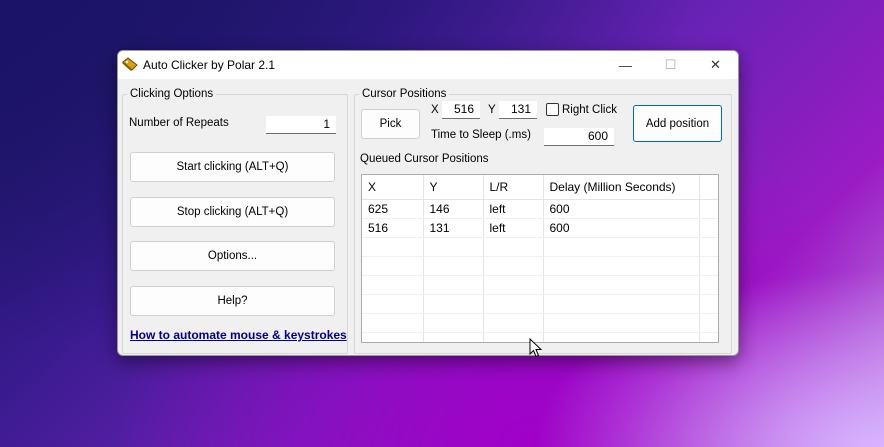 This screenshot has width=884, height=447. What do you see at coordinates (715, 65) in the screenshot?
I see `close-icon: ✕` at bounding box center [715, 65].